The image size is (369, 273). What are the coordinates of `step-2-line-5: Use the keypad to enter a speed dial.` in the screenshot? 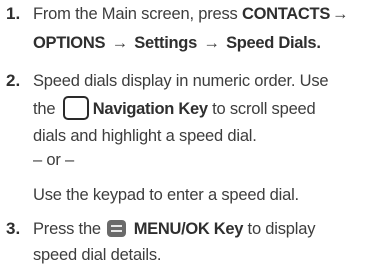 It's located at (166, 195).